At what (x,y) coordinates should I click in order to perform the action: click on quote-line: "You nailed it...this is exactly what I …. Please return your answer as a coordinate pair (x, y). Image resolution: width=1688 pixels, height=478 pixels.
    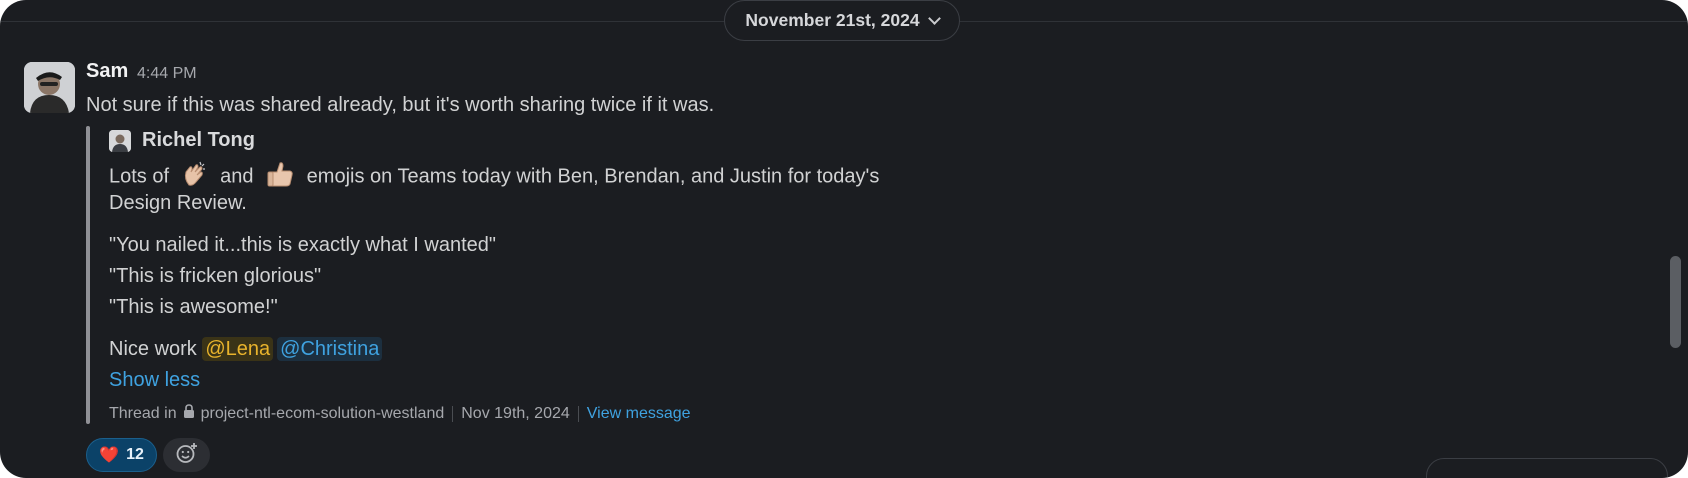
    Looking at the image, I should click on (303, 245).